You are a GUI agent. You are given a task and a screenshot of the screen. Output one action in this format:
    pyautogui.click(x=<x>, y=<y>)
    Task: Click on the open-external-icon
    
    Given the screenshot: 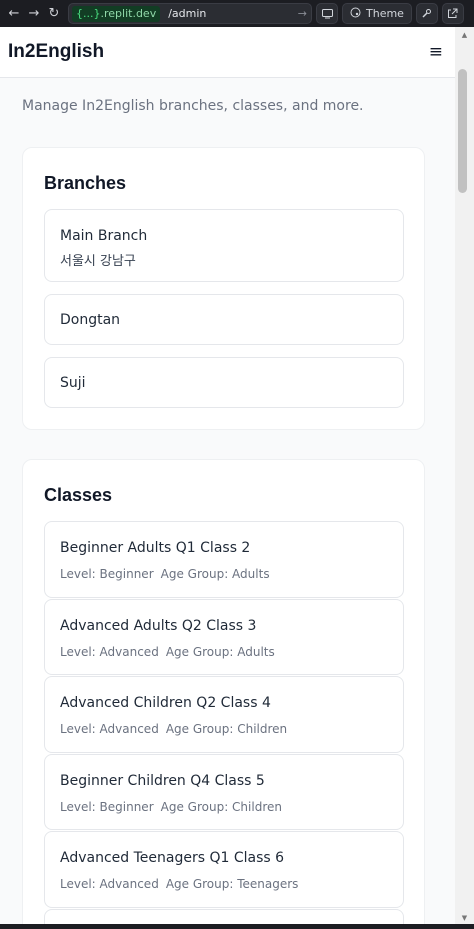 What is the action you would take?
    pyautogui.click(x=452, y=13)
    